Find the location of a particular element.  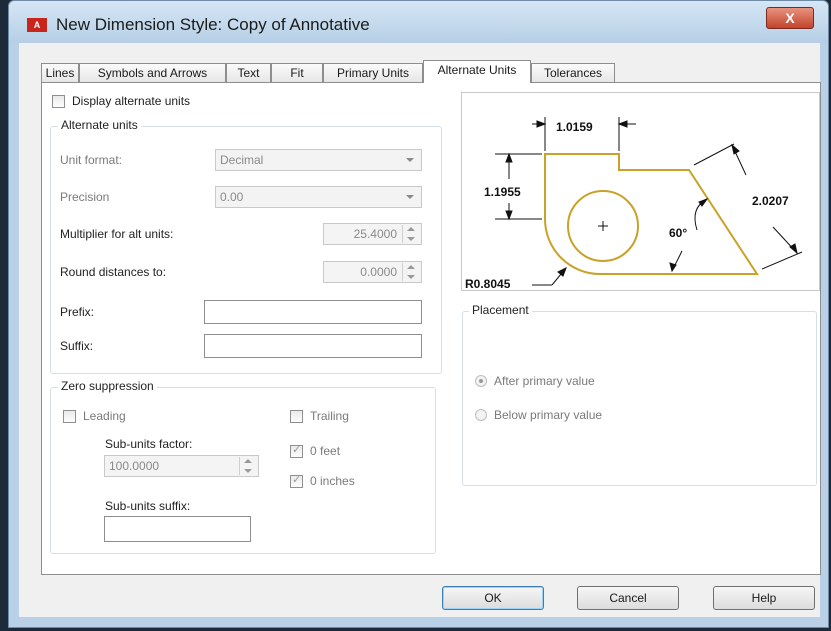

display-alternate-units-label: Display alternate units is located at coordinates (131, 101).